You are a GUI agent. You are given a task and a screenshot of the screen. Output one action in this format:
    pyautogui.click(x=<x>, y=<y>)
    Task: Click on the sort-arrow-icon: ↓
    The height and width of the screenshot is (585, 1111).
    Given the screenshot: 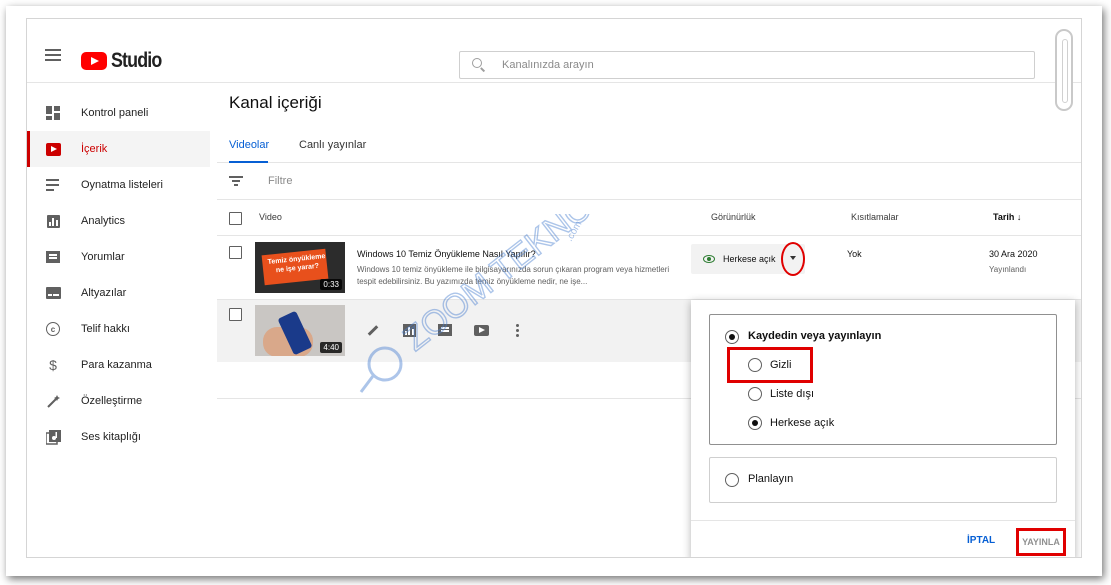 What is the action you would take?
    pyautogui.click(x=1019, y=217)
    